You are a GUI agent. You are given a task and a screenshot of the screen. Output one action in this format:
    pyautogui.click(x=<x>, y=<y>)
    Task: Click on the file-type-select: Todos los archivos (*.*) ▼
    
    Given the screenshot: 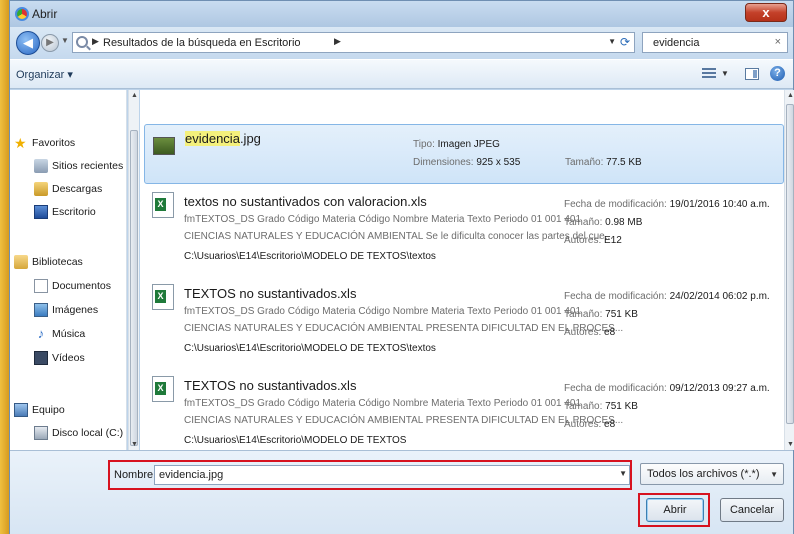 What is the action you would take?
    pyautogui.click(x=712, y=474)
    